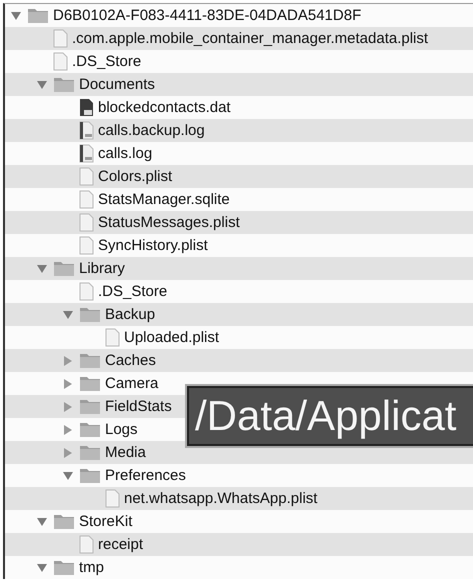 The width and height of the screenshot is (473, 584). What do you see at coordinates (125, 153) in the screenshot?
I see `file-name: calls.log` at bounding box center [125, 153].